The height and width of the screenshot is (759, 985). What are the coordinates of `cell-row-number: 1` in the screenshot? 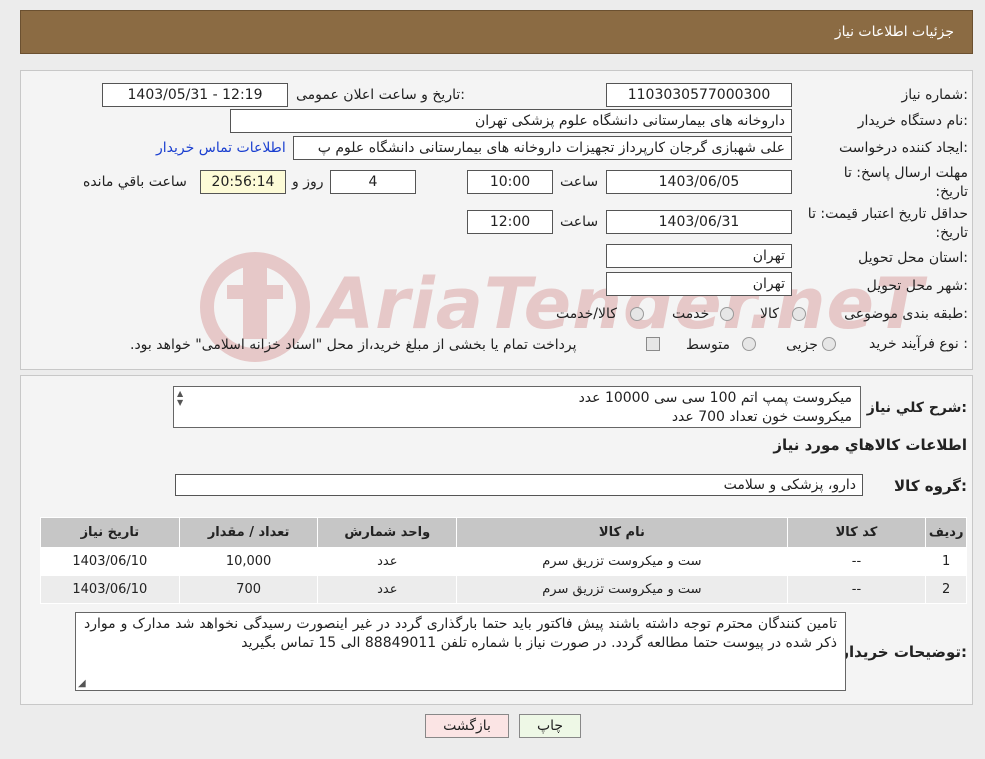 It's located at (946, 561).